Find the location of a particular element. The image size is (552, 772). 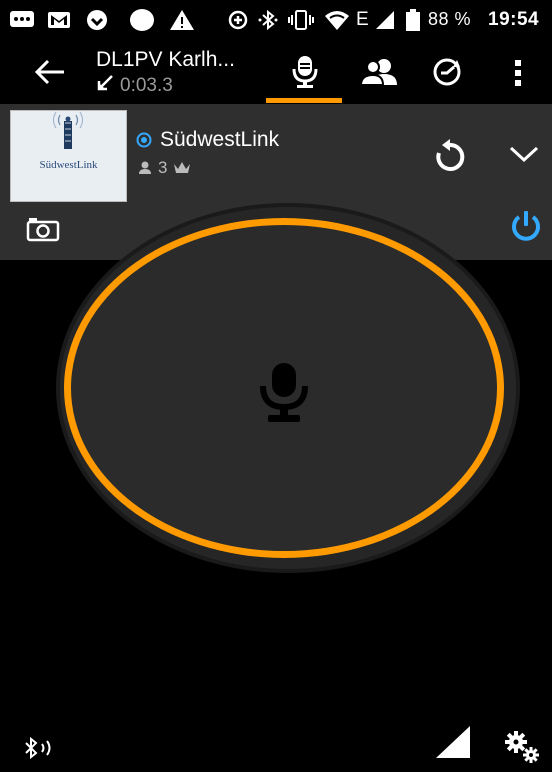

clock: 19:54 is located at coordinates (514, 19).